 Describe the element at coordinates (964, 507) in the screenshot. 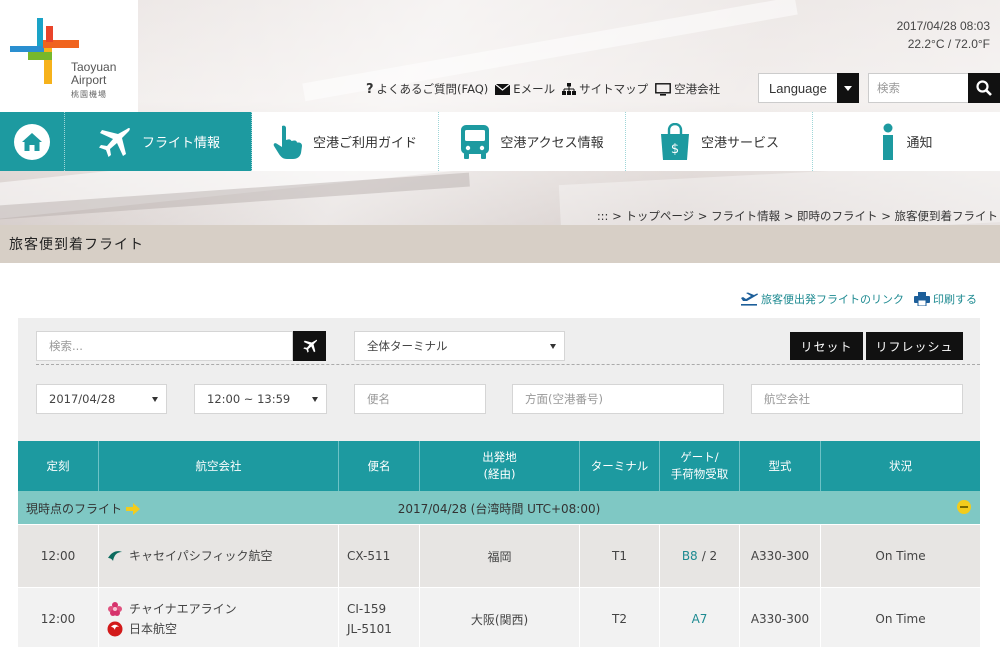

I see `collapse-icon` at that location.